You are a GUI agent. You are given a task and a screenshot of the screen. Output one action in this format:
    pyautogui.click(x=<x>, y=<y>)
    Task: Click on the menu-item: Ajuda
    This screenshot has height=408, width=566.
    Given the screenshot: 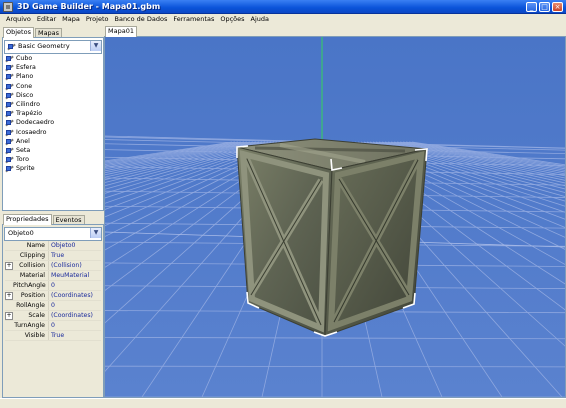 What is the action you would take?
    pyautogui.click(x=260, y=19)
    